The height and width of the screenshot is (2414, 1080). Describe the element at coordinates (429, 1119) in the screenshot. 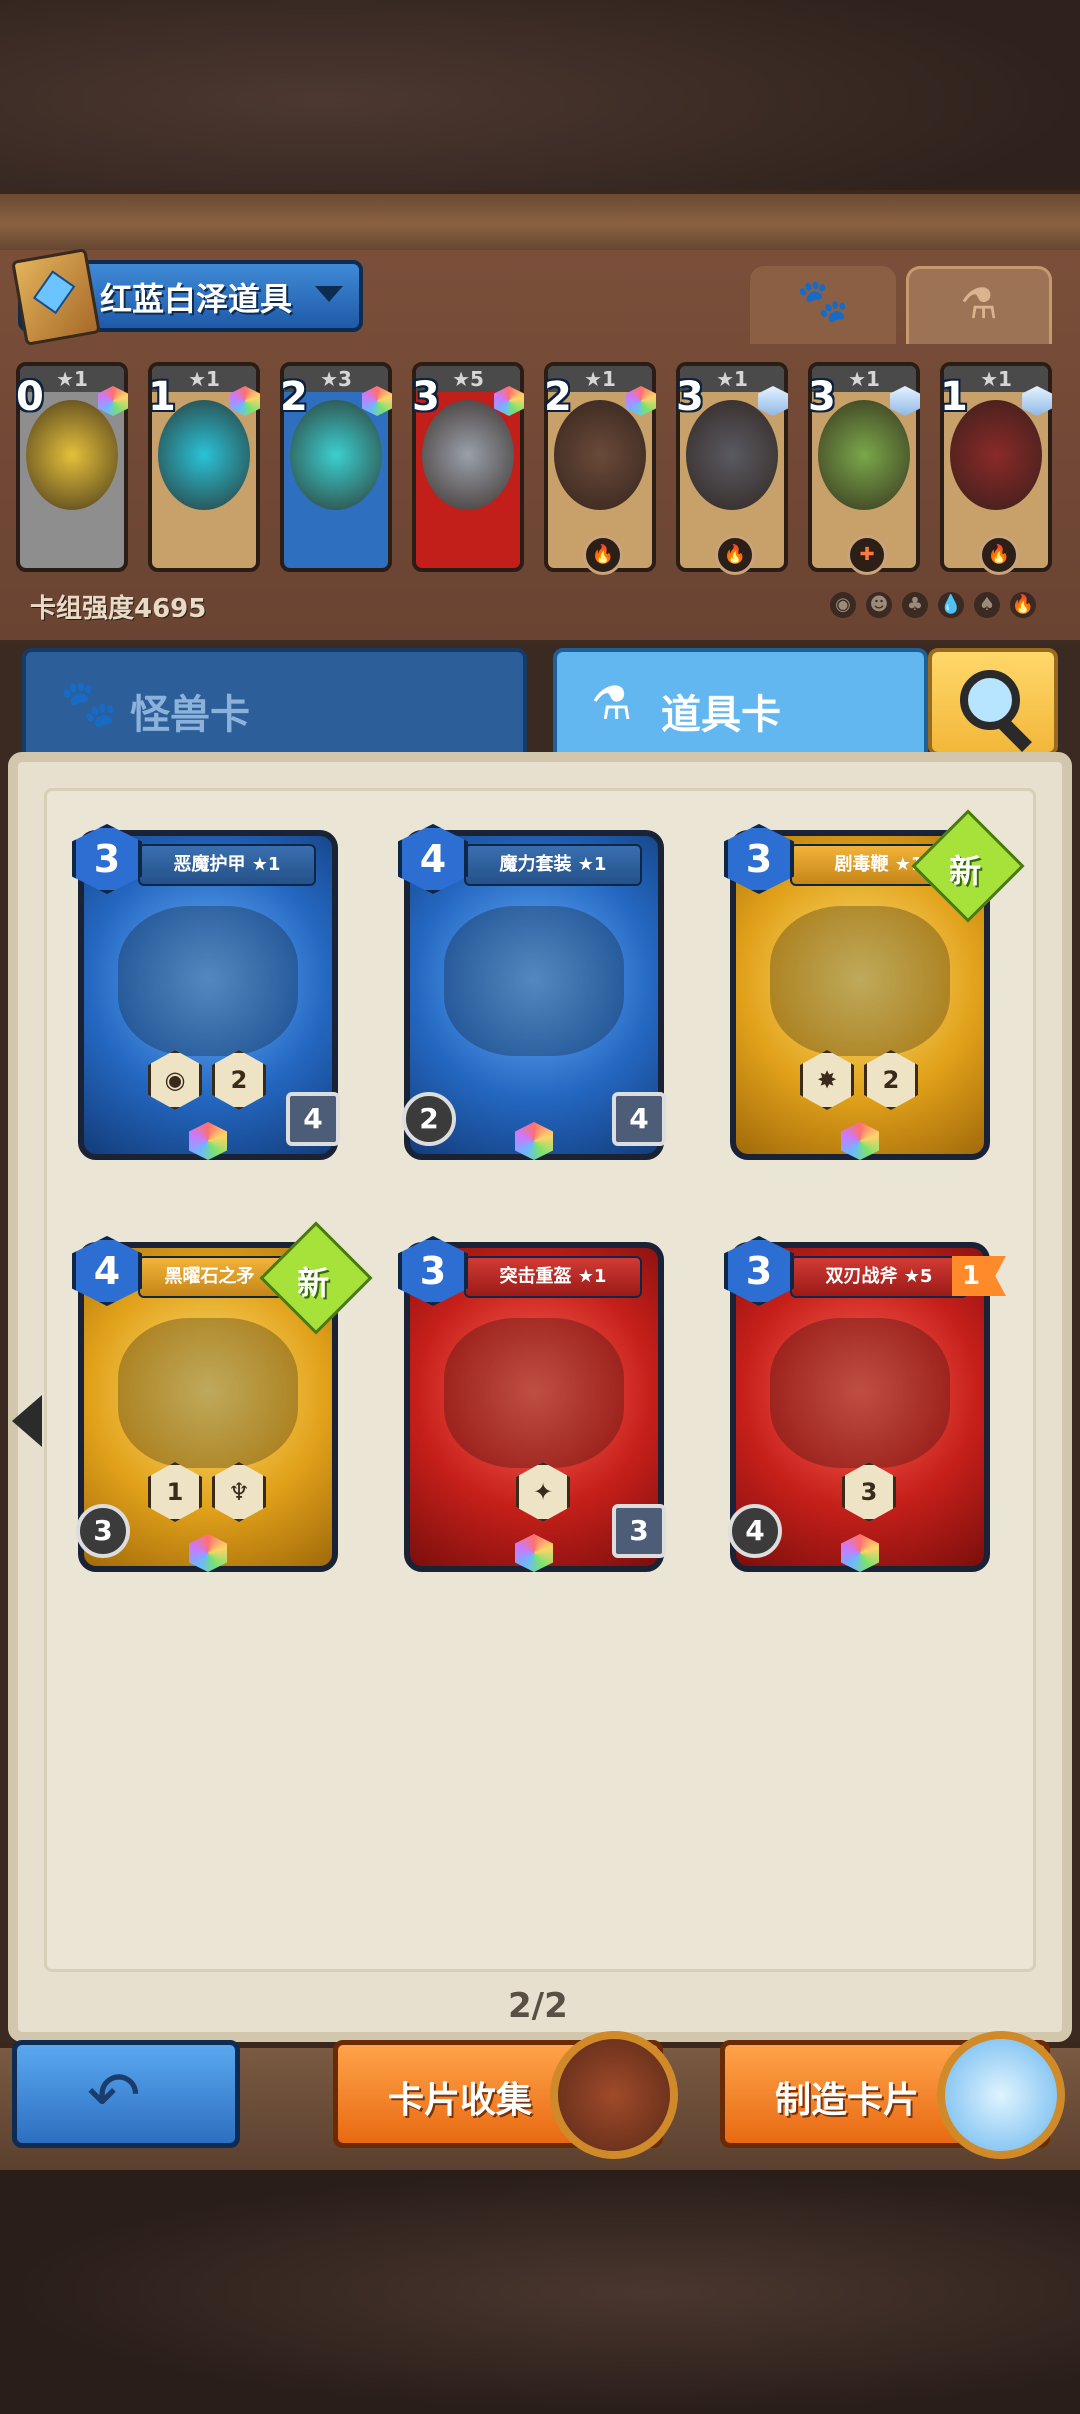

I see `card-durability: 2` at that location.